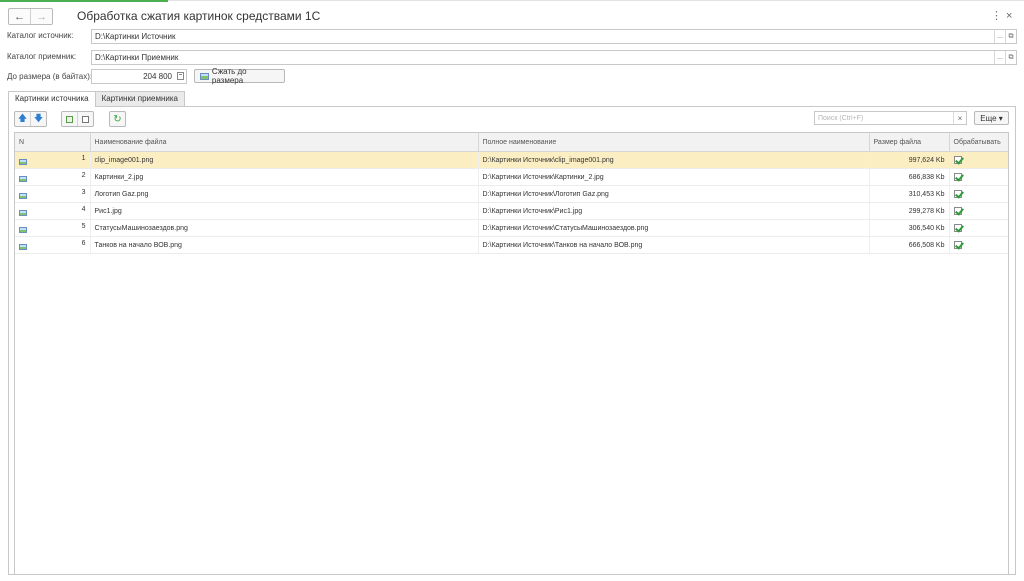  Describe the element at coordinates (909, 228) in the screenshot. I see `cell-file-size: 306,540 Kb` at that location.